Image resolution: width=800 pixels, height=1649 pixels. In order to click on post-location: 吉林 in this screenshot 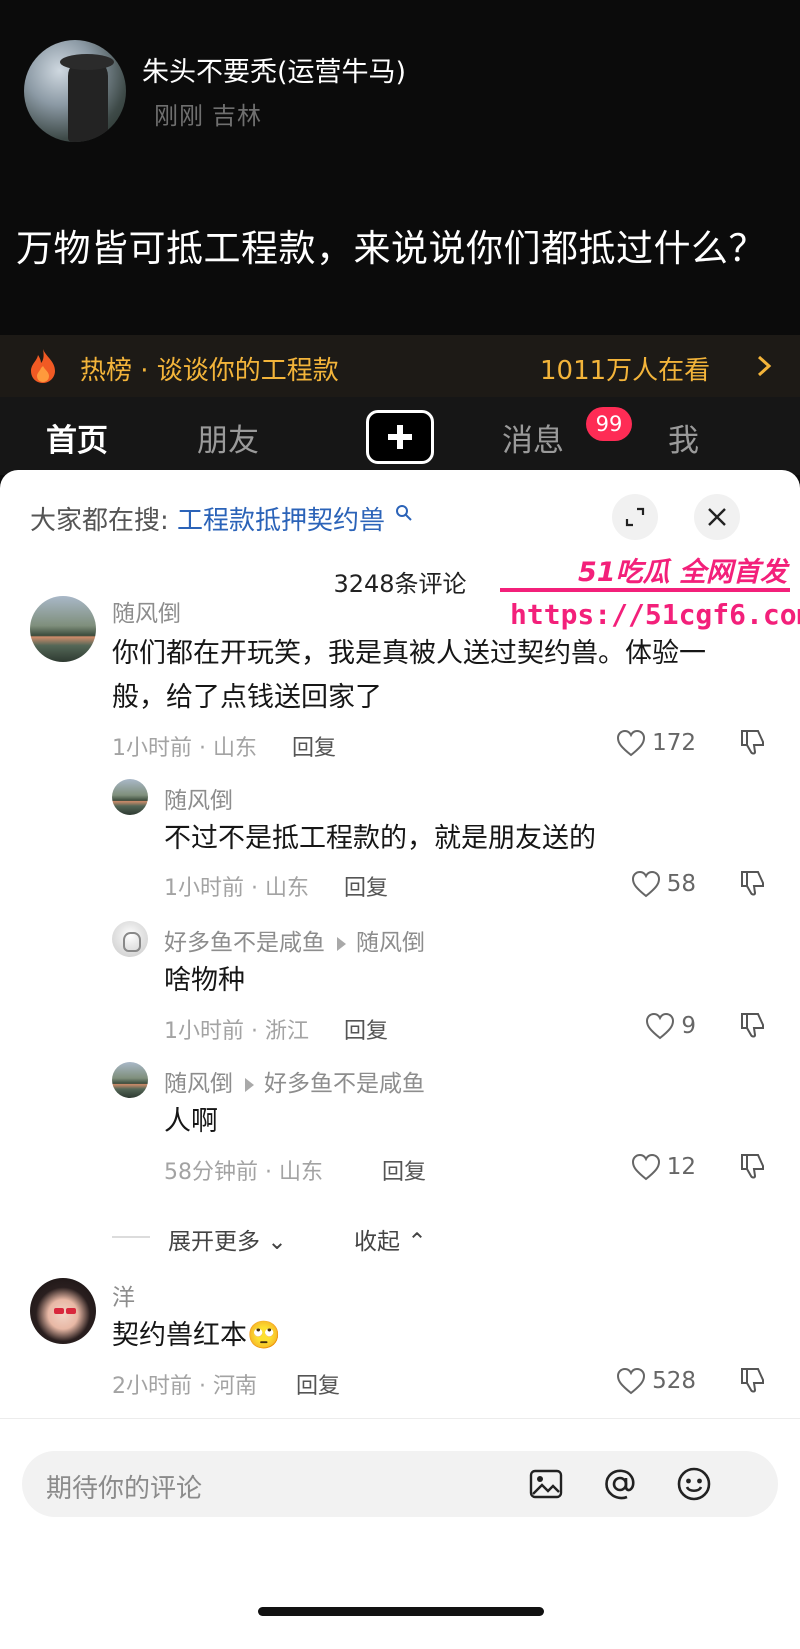, I will do `click(237, 116)`.